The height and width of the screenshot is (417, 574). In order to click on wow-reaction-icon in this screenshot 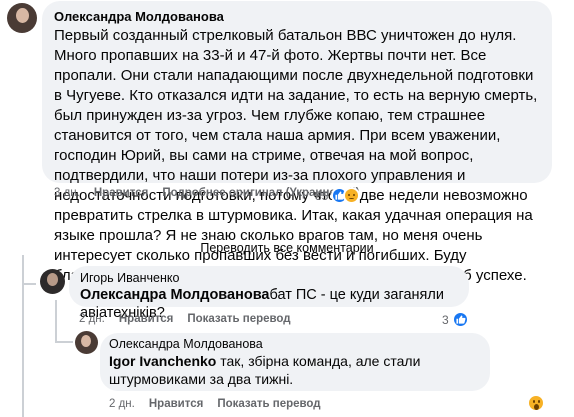, I will do `click(536, 403)`.